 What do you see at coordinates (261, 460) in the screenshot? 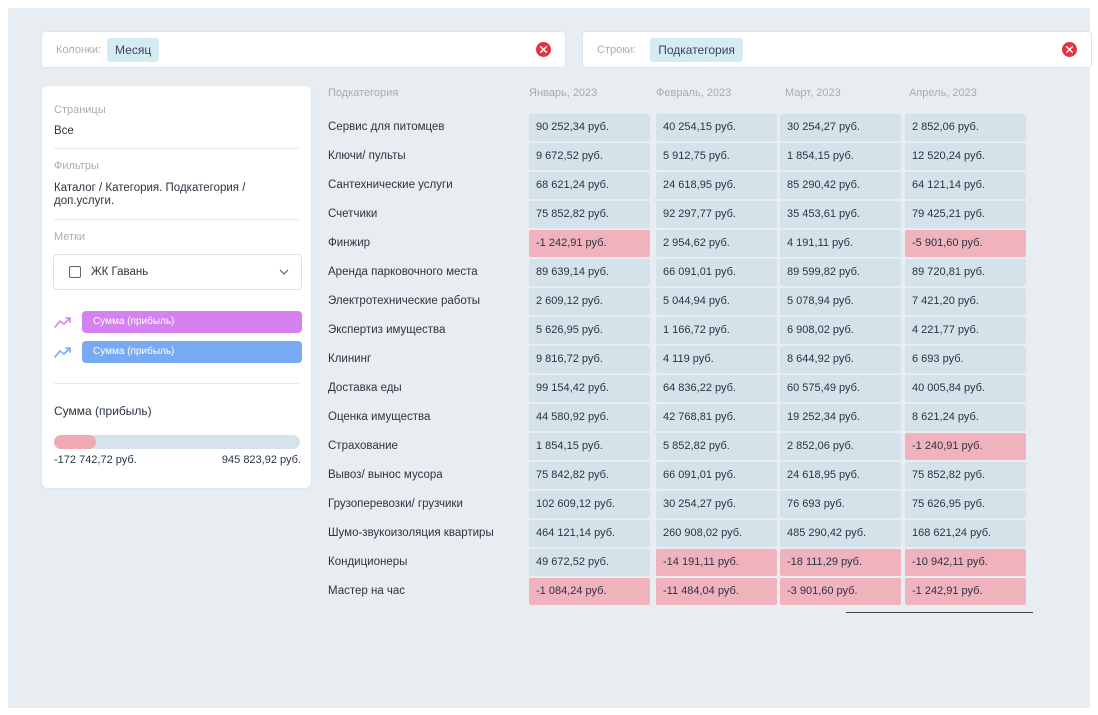
I see `range-max: 945 823,92 руб.` at bounding box center [261, 460].